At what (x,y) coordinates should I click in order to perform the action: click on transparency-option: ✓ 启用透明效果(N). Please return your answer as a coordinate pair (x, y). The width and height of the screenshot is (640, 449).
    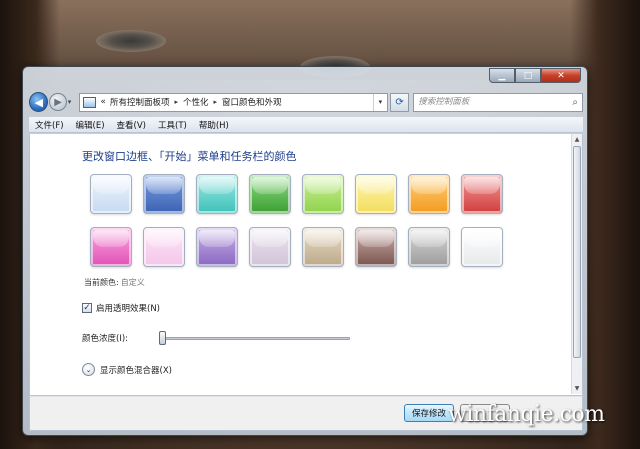
    Looking at the image, I should click on (121, 308).